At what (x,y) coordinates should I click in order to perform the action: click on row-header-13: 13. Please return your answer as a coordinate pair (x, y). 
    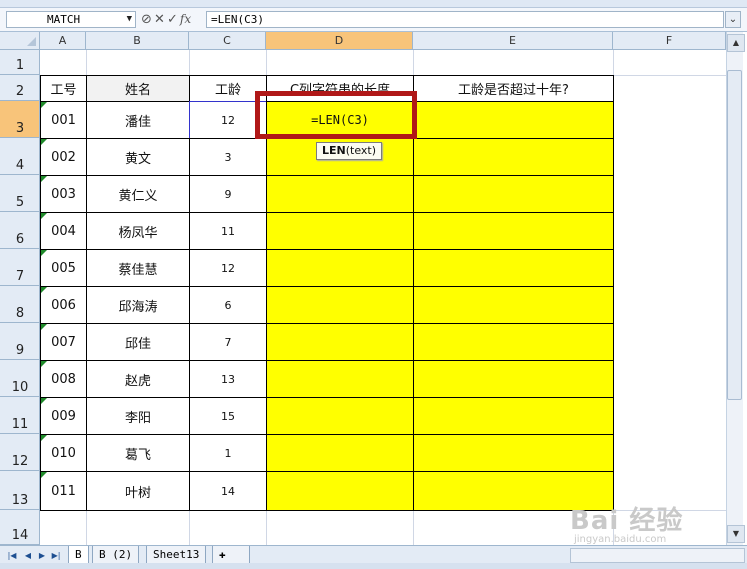
    Looking at the image, I should click on (20, 490).